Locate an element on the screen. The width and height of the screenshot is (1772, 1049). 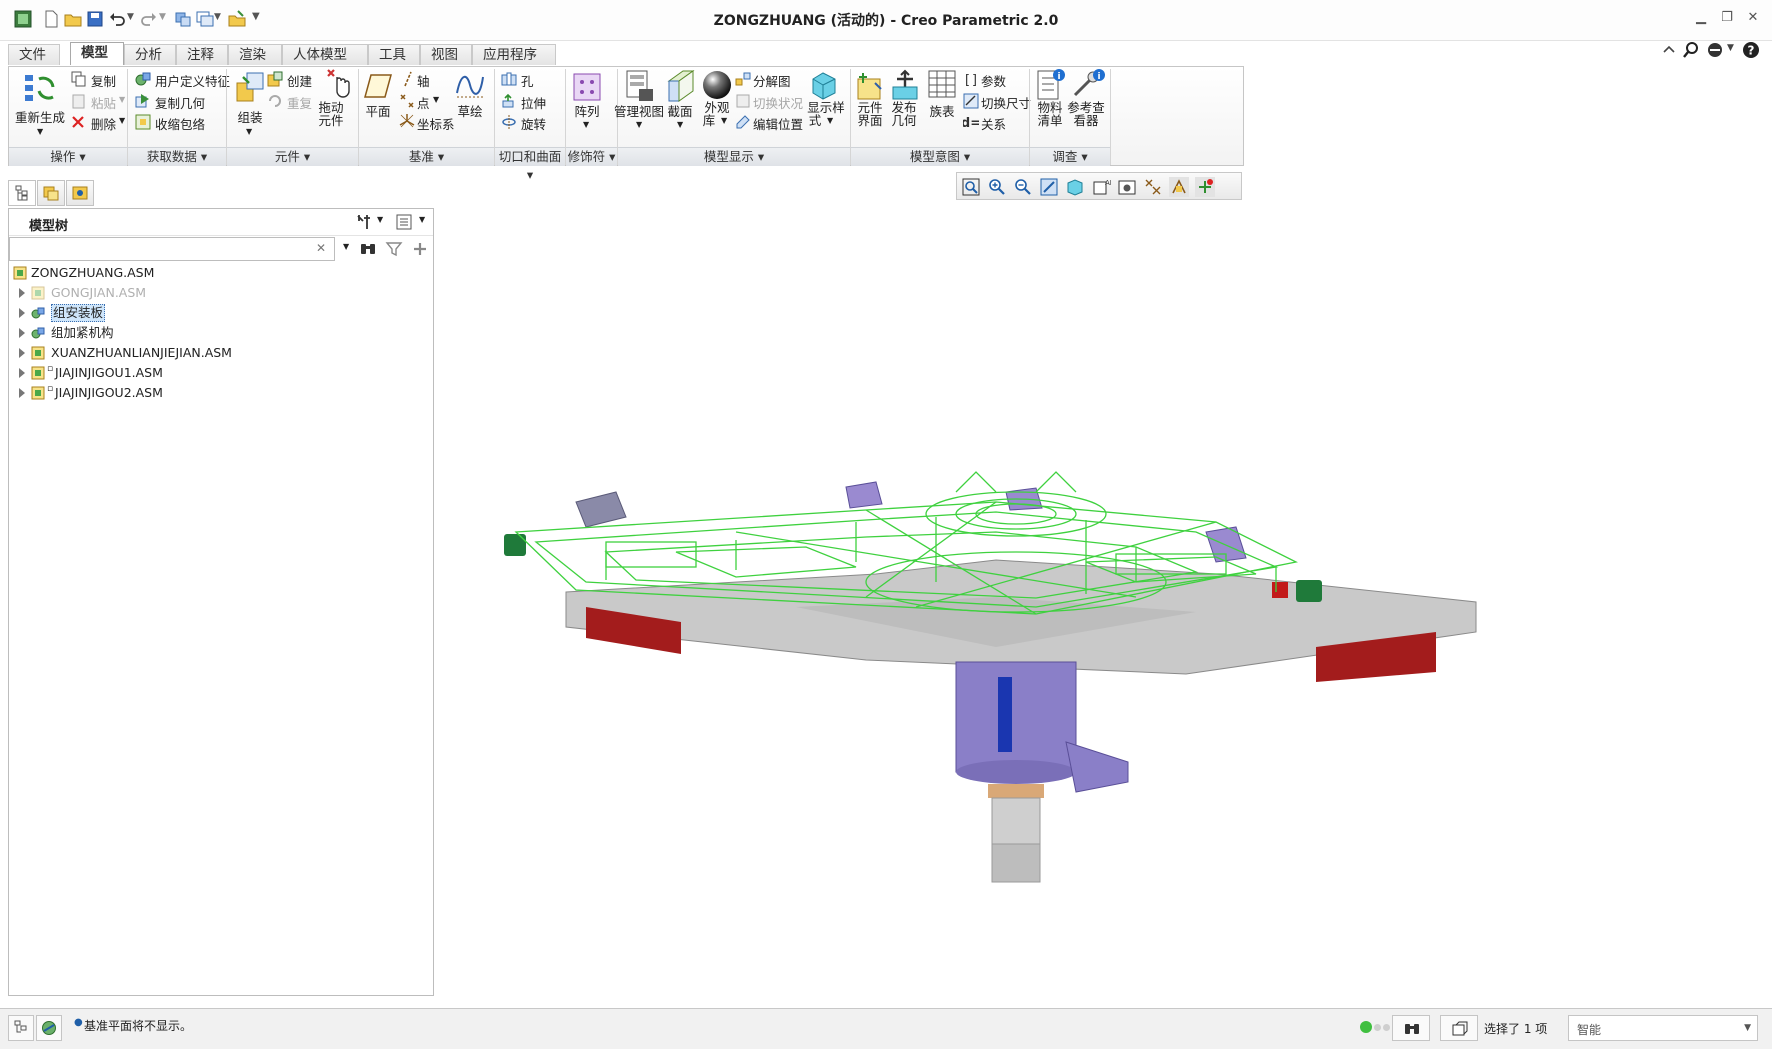
find-button is located at coordinates (1411, 1028).